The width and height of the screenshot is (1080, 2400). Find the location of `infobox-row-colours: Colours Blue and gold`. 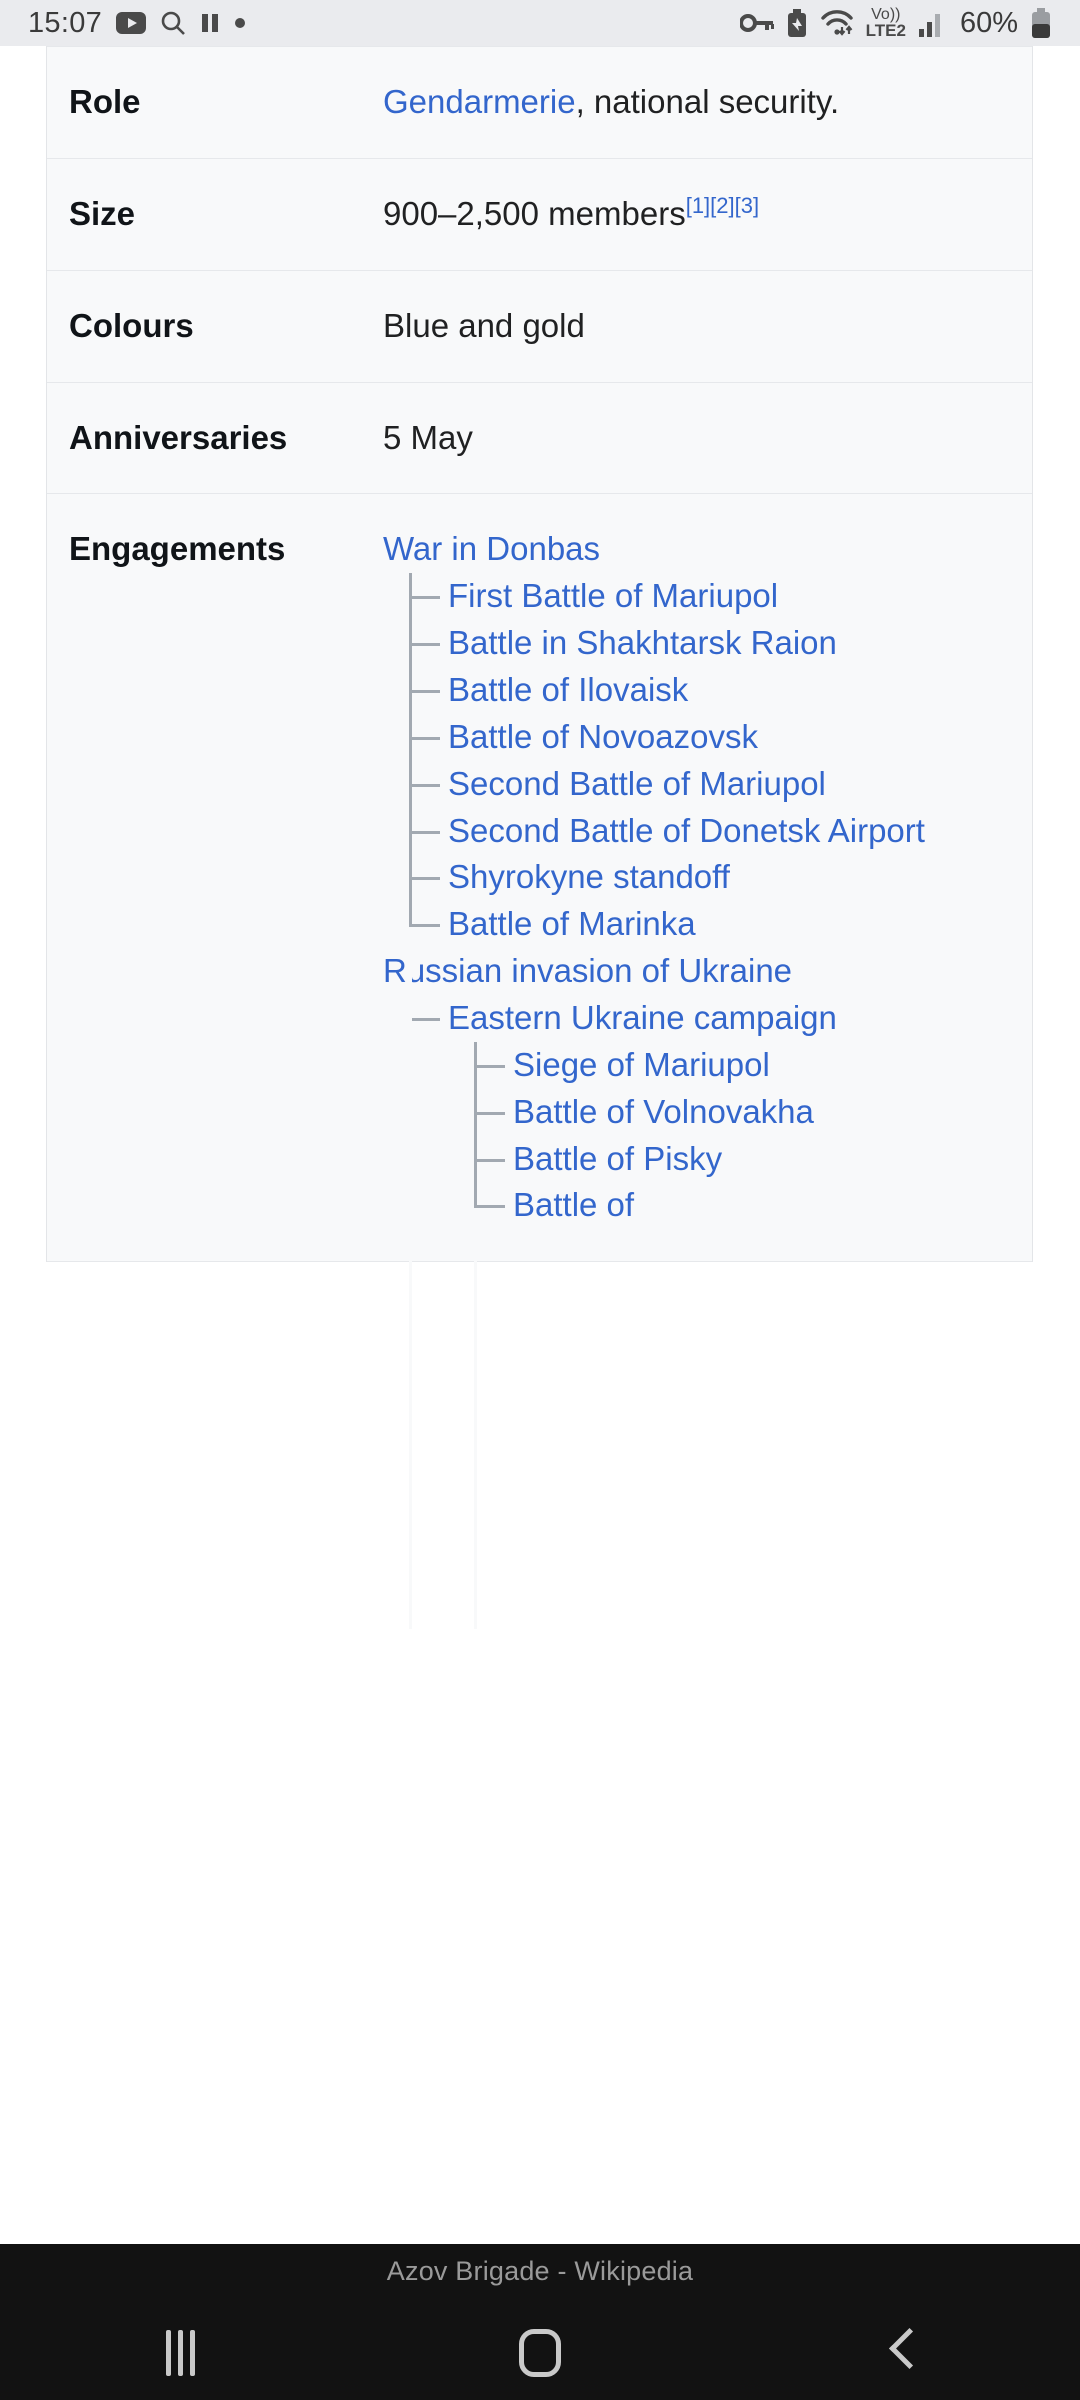

infobox-row-colours: Colours Blue and gold is located at coordinates (539, 327).